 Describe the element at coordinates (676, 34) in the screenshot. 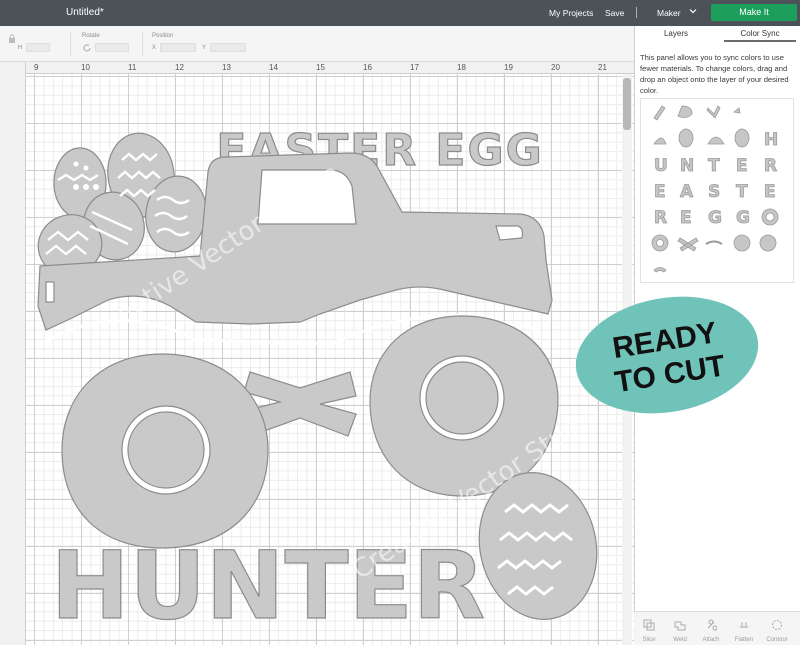

I see `tab-layers: Layers` at that location.